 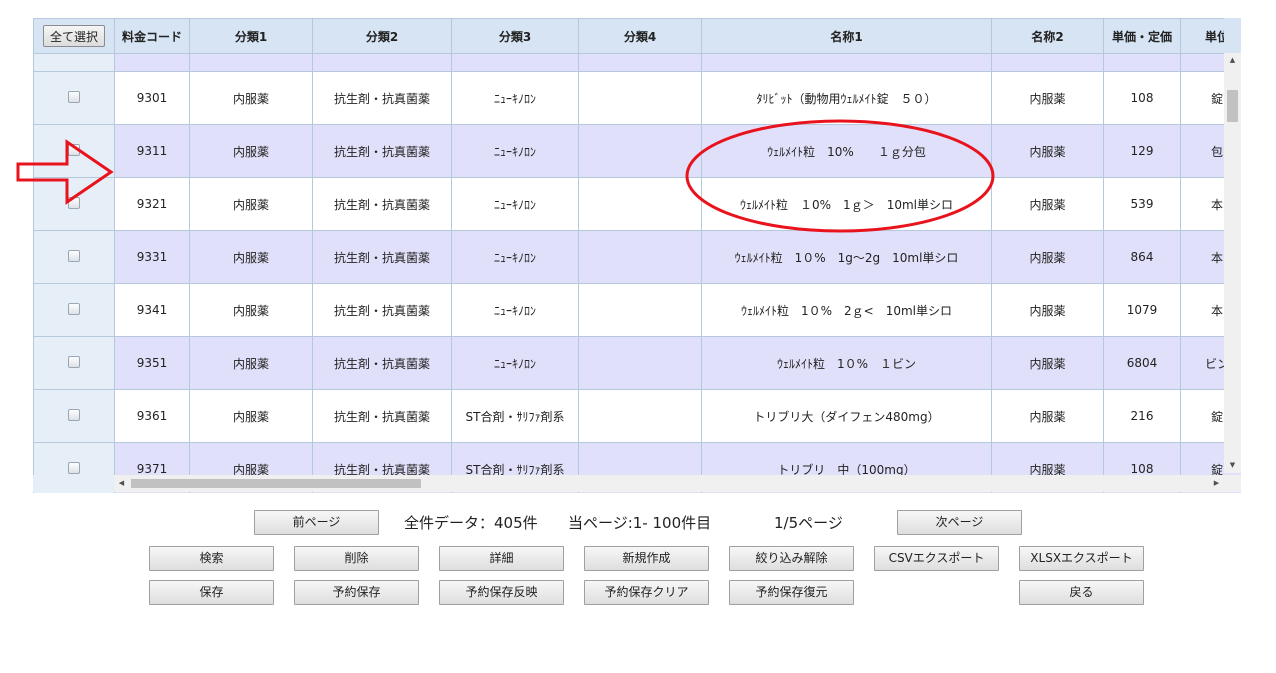 What do you see at coordinates (1142, 416) in the screenshot?
I see `cell-price: 216` at bounding box center [1142, 416].